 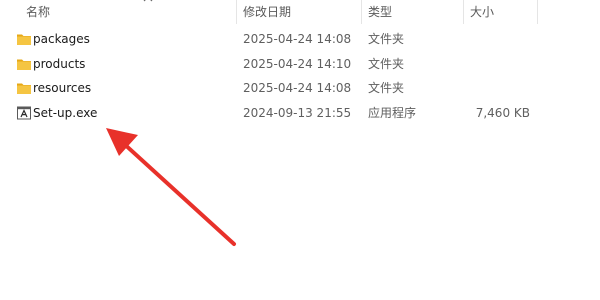 I want to click on file-row-resources: resources 2025-04-24 14:08 文件夹, so click(x=300, y=88).